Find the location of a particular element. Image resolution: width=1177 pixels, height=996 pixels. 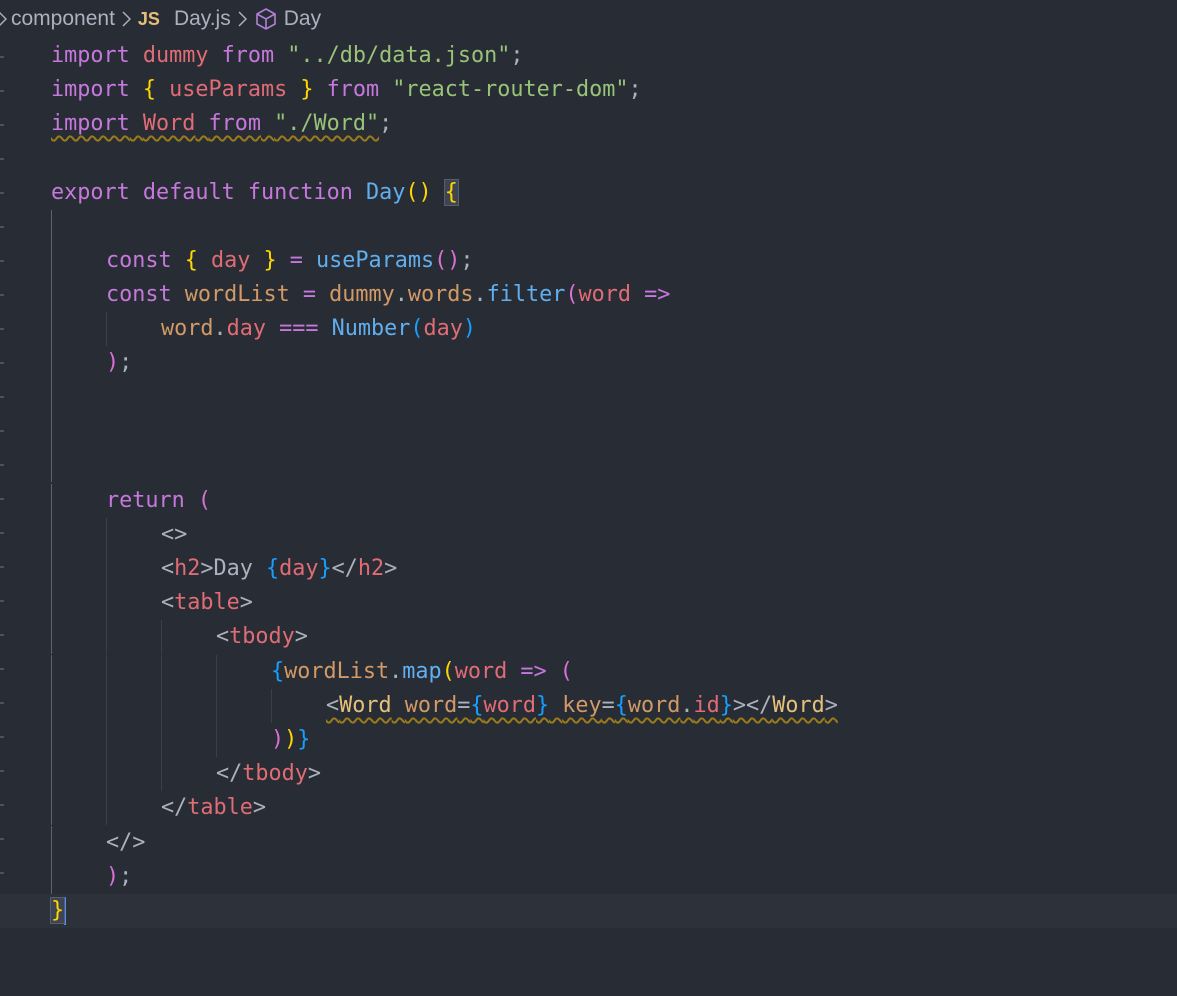

token: "./Word" is located at coordinates (327, 123).